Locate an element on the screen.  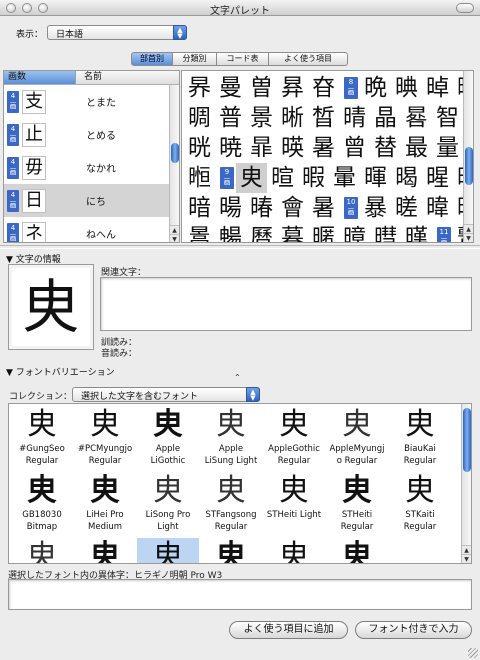
character-cell: 曾 is located at coordinates (354, 148).